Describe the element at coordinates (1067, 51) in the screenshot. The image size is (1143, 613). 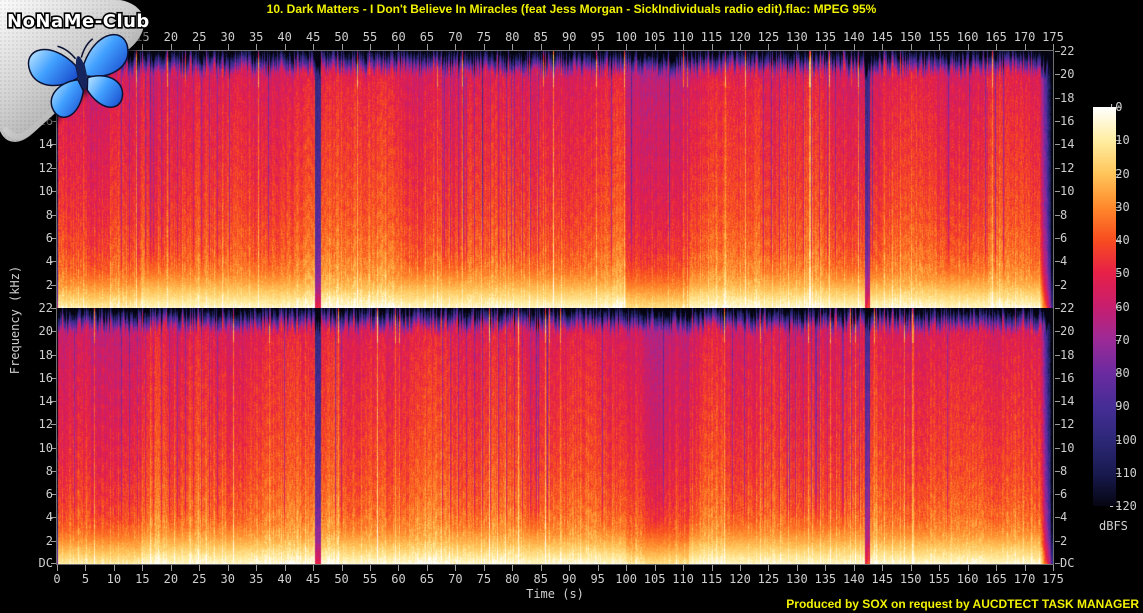
I see `freq-tick-label-right: 22` at that location.